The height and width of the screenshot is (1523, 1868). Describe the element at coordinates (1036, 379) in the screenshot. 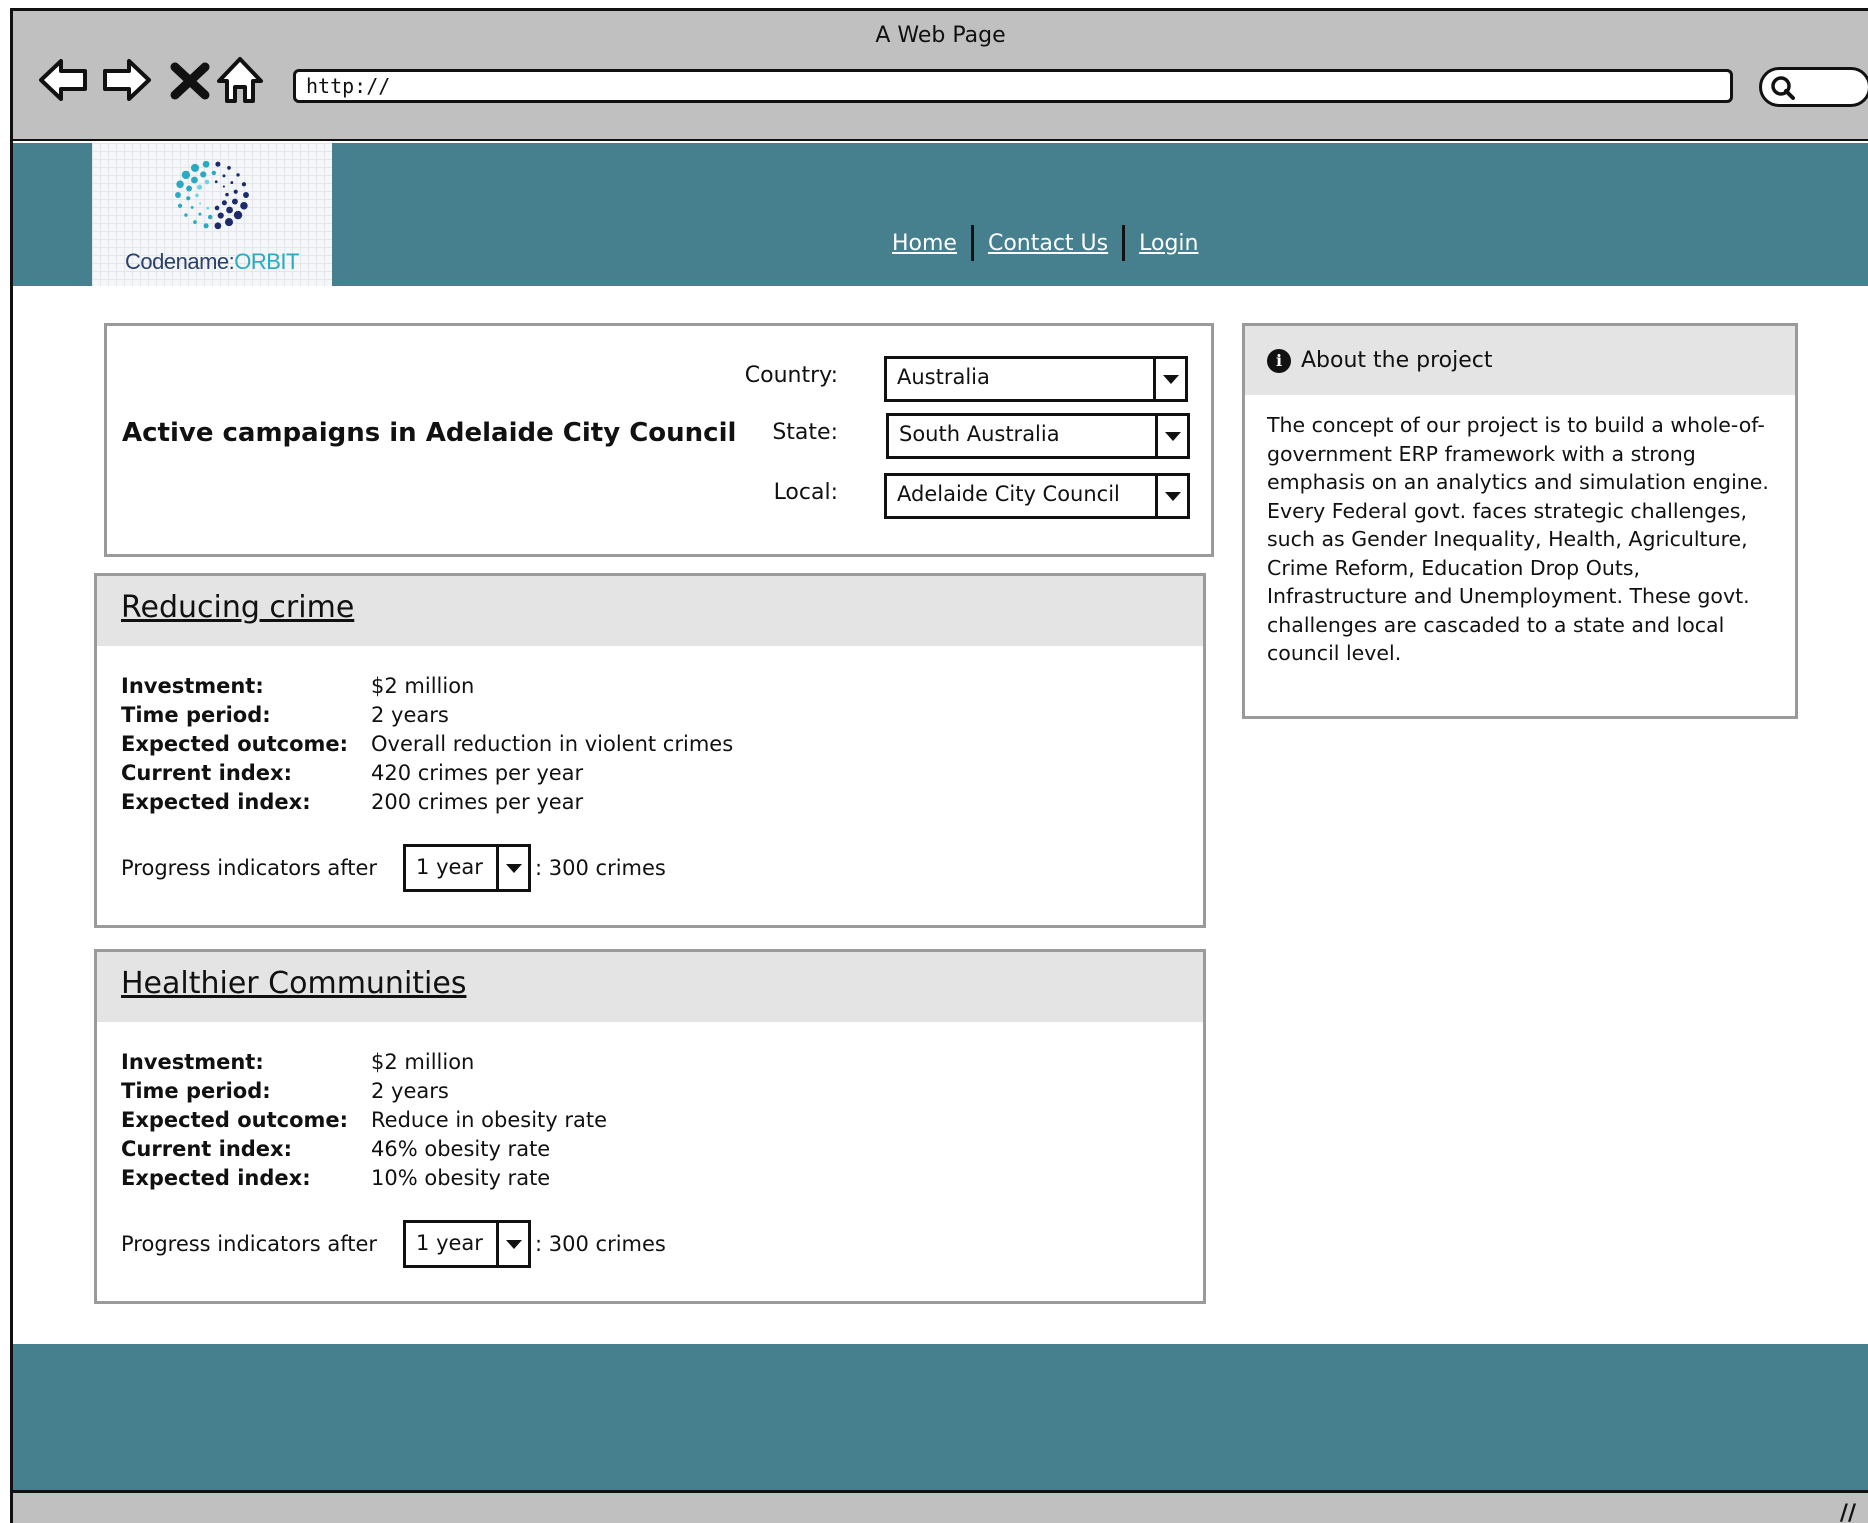

I see `country-select: Australia` at that location.